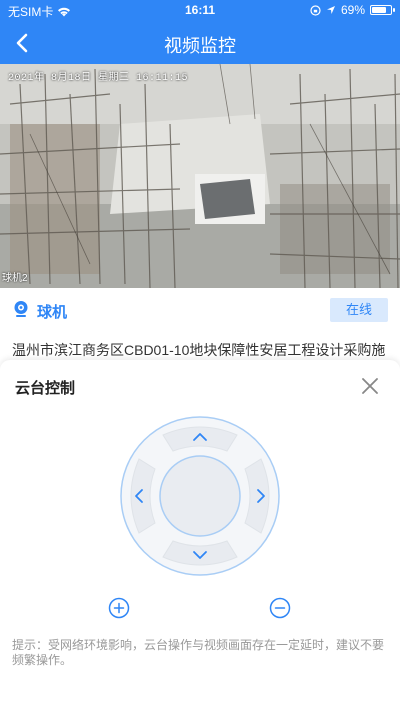 The width and height of the screenshot is (400, 710). I want to click on status-right: 69%, so click(352, 10).